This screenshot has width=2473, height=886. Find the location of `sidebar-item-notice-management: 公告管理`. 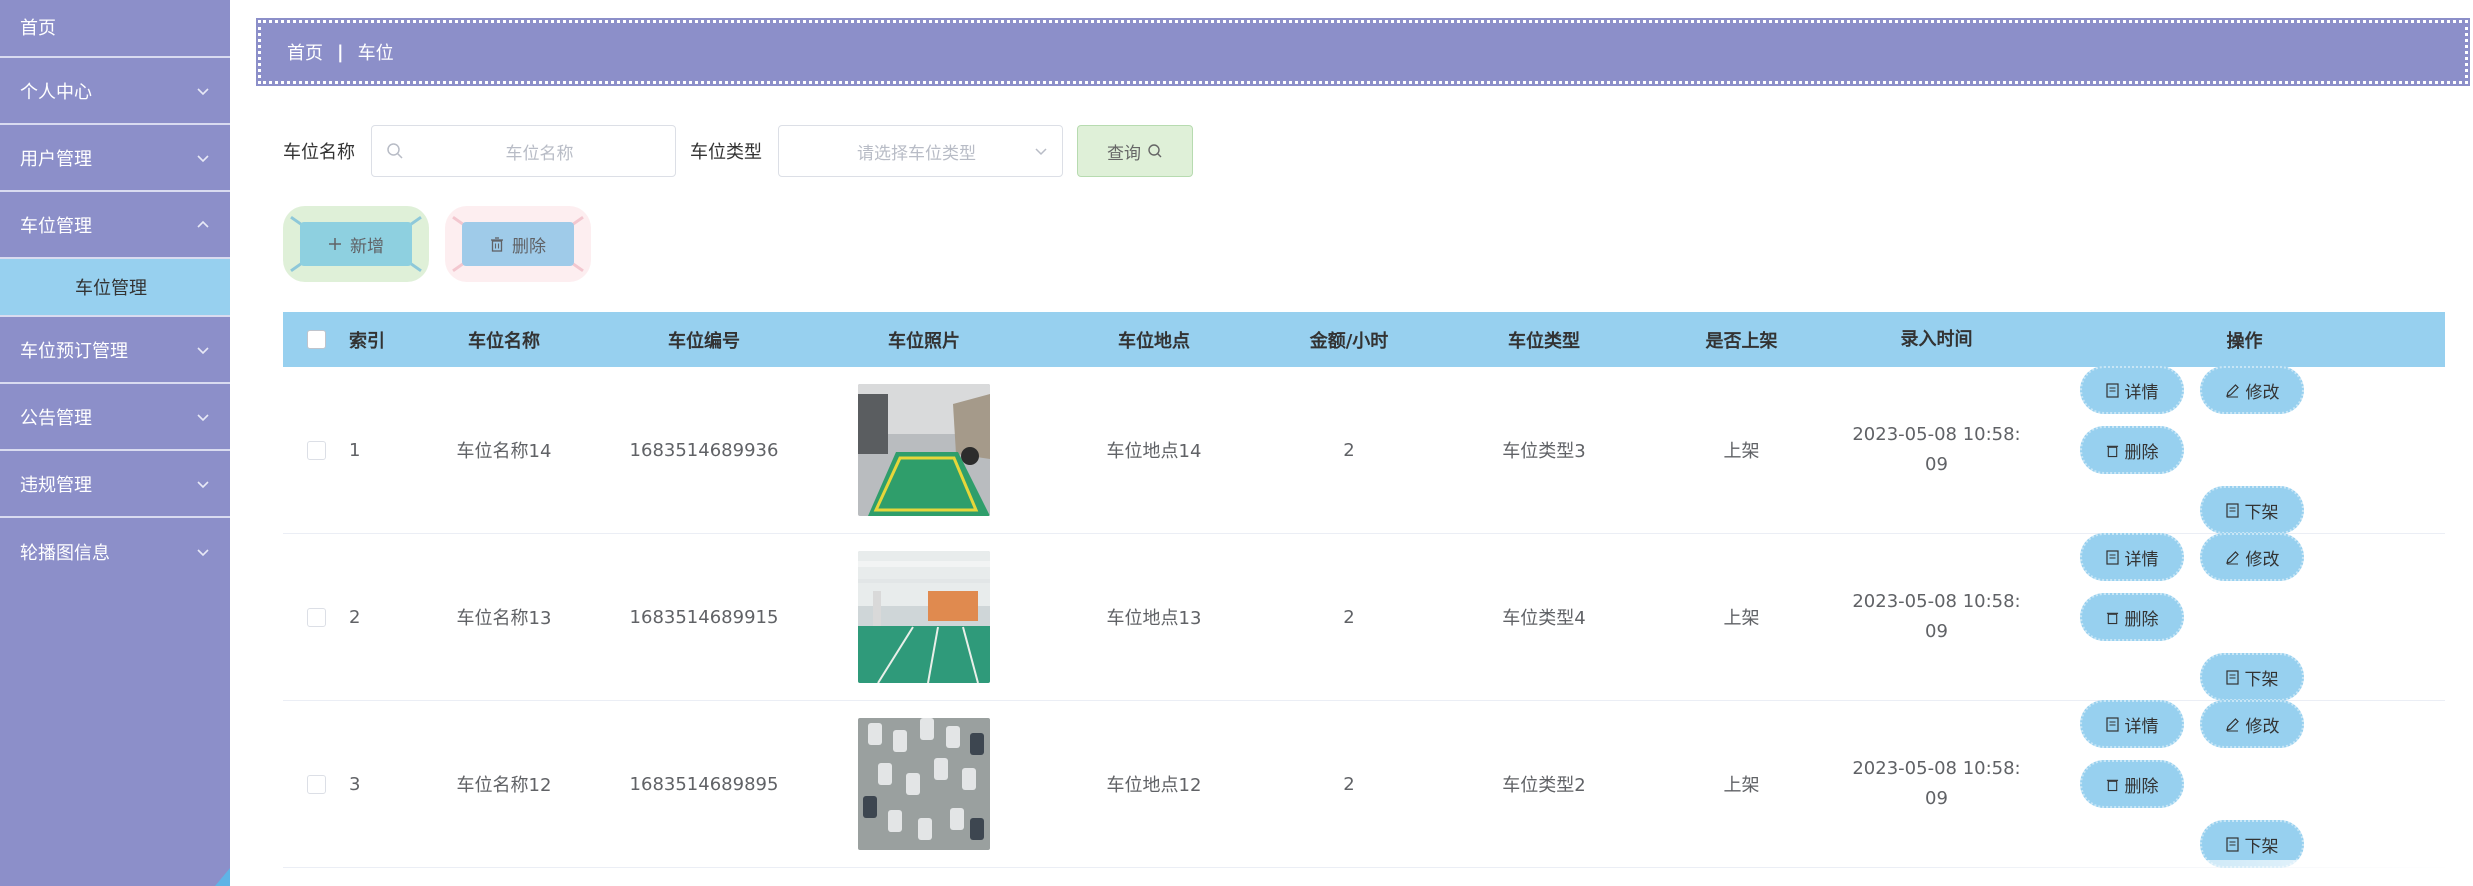

sidebar-item-notice-management: 公告管理 is located at coordinates (115, 417).